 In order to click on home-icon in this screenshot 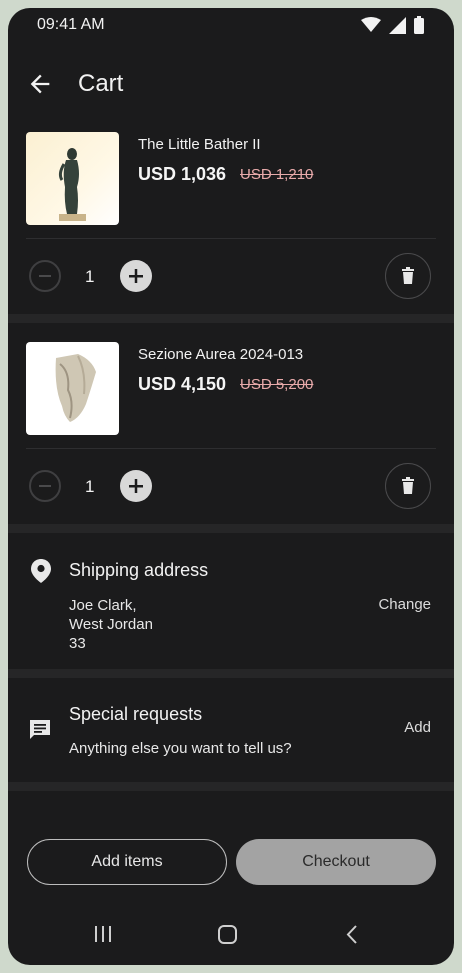, I will do `click(227, 934)`.